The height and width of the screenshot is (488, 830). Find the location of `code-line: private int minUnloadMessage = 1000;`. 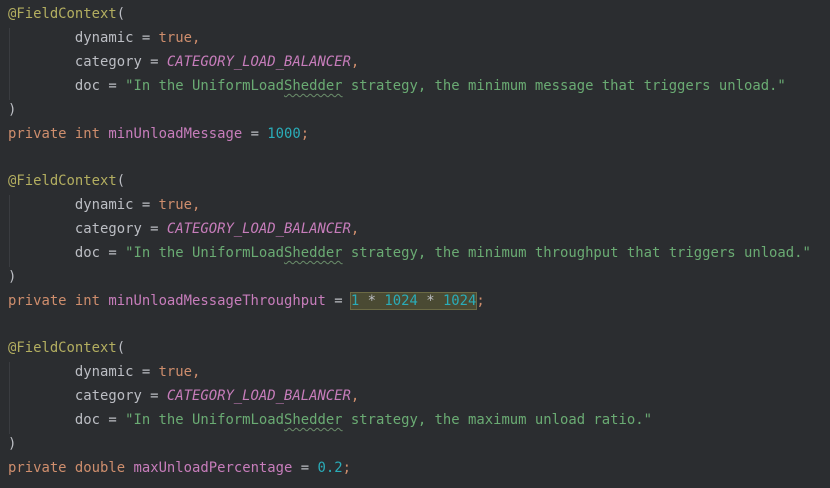

code-line: private int minUnloadMessage = 1000; is located at coordinates (158, 134).